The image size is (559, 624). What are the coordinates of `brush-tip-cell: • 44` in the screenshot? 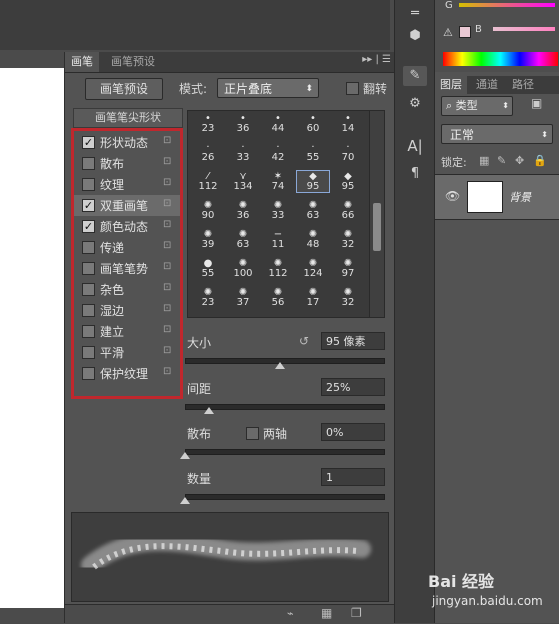 It's located at (278, 123).